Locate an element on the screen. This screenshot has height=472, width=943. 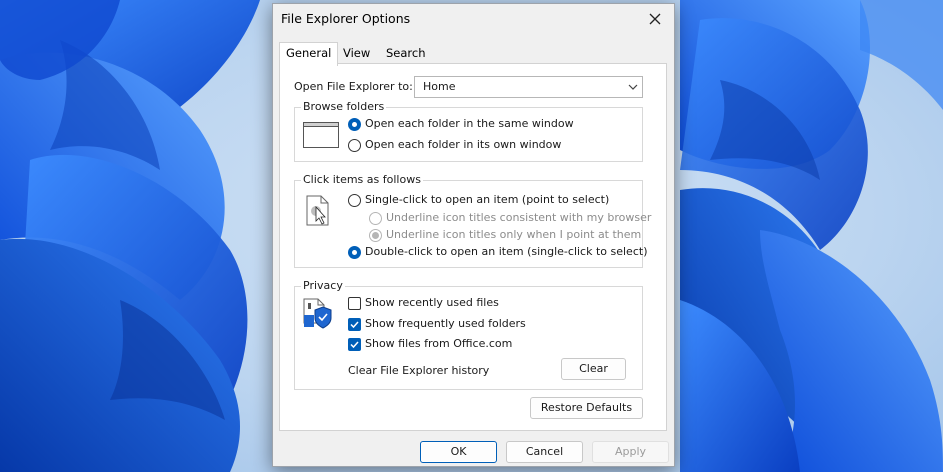
dialog-title: File Explorer Options is located at coordinates (346, 18).